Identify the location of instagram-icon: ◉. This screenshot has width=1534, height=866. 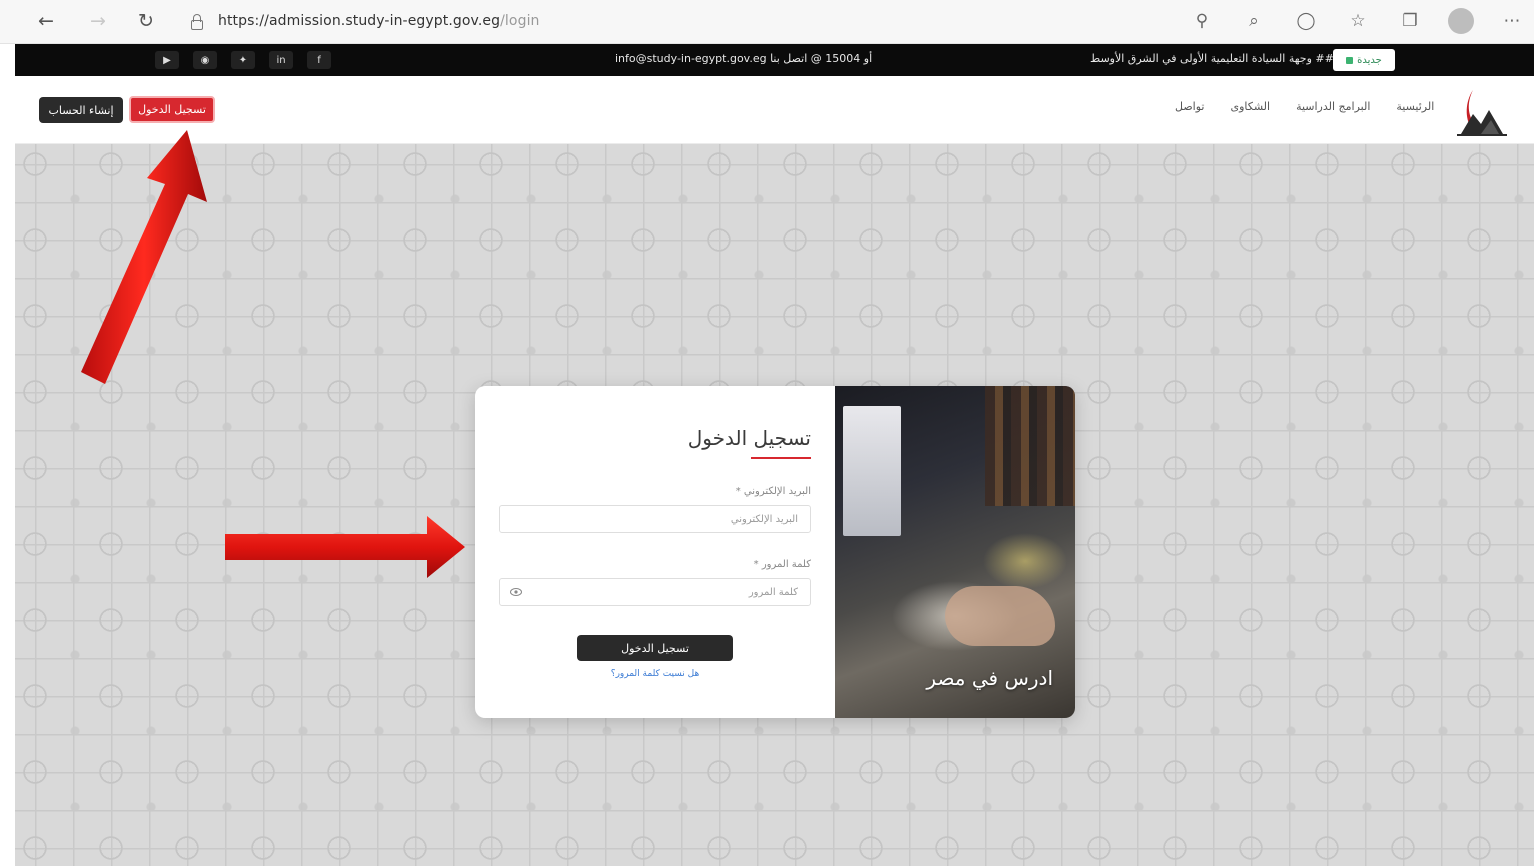
(205, 60).